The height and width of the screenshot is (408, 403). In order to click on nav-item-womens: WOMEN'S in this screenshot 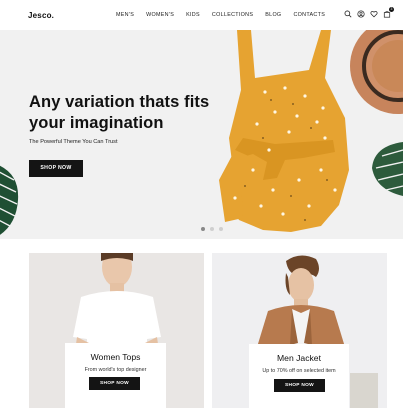, I will do `click(160, 15)`.